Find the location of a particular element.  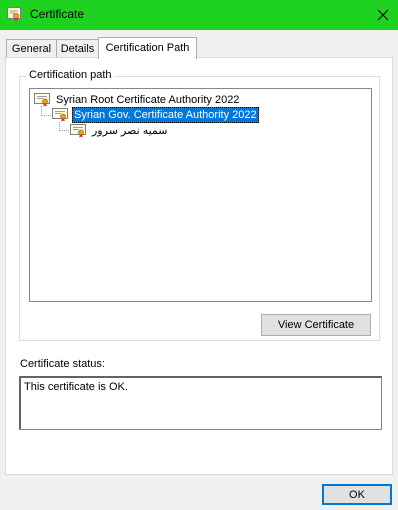

close-button is located at coordinates (383, 15).